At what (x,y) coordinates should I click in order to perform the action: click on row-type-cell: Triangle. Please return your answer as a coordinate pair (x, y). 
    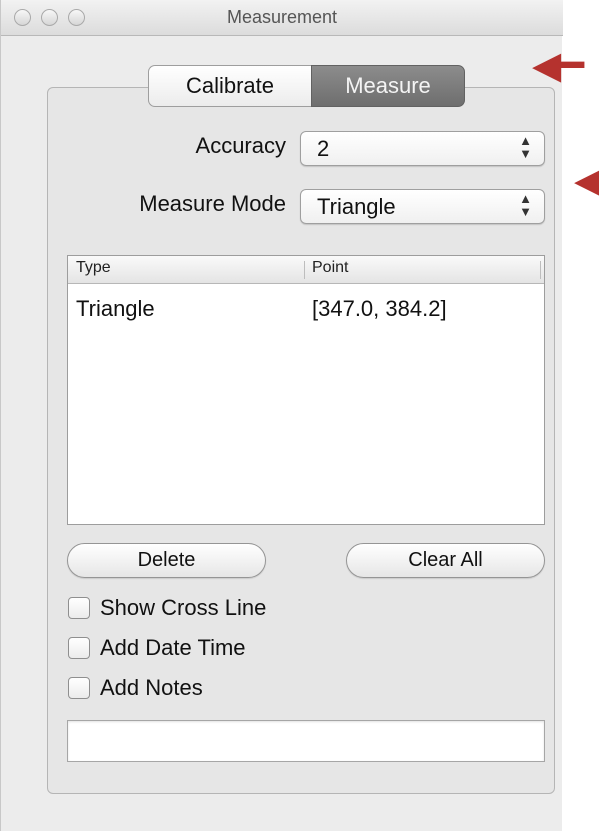
    Looking at the image, I should click on (115, 308).